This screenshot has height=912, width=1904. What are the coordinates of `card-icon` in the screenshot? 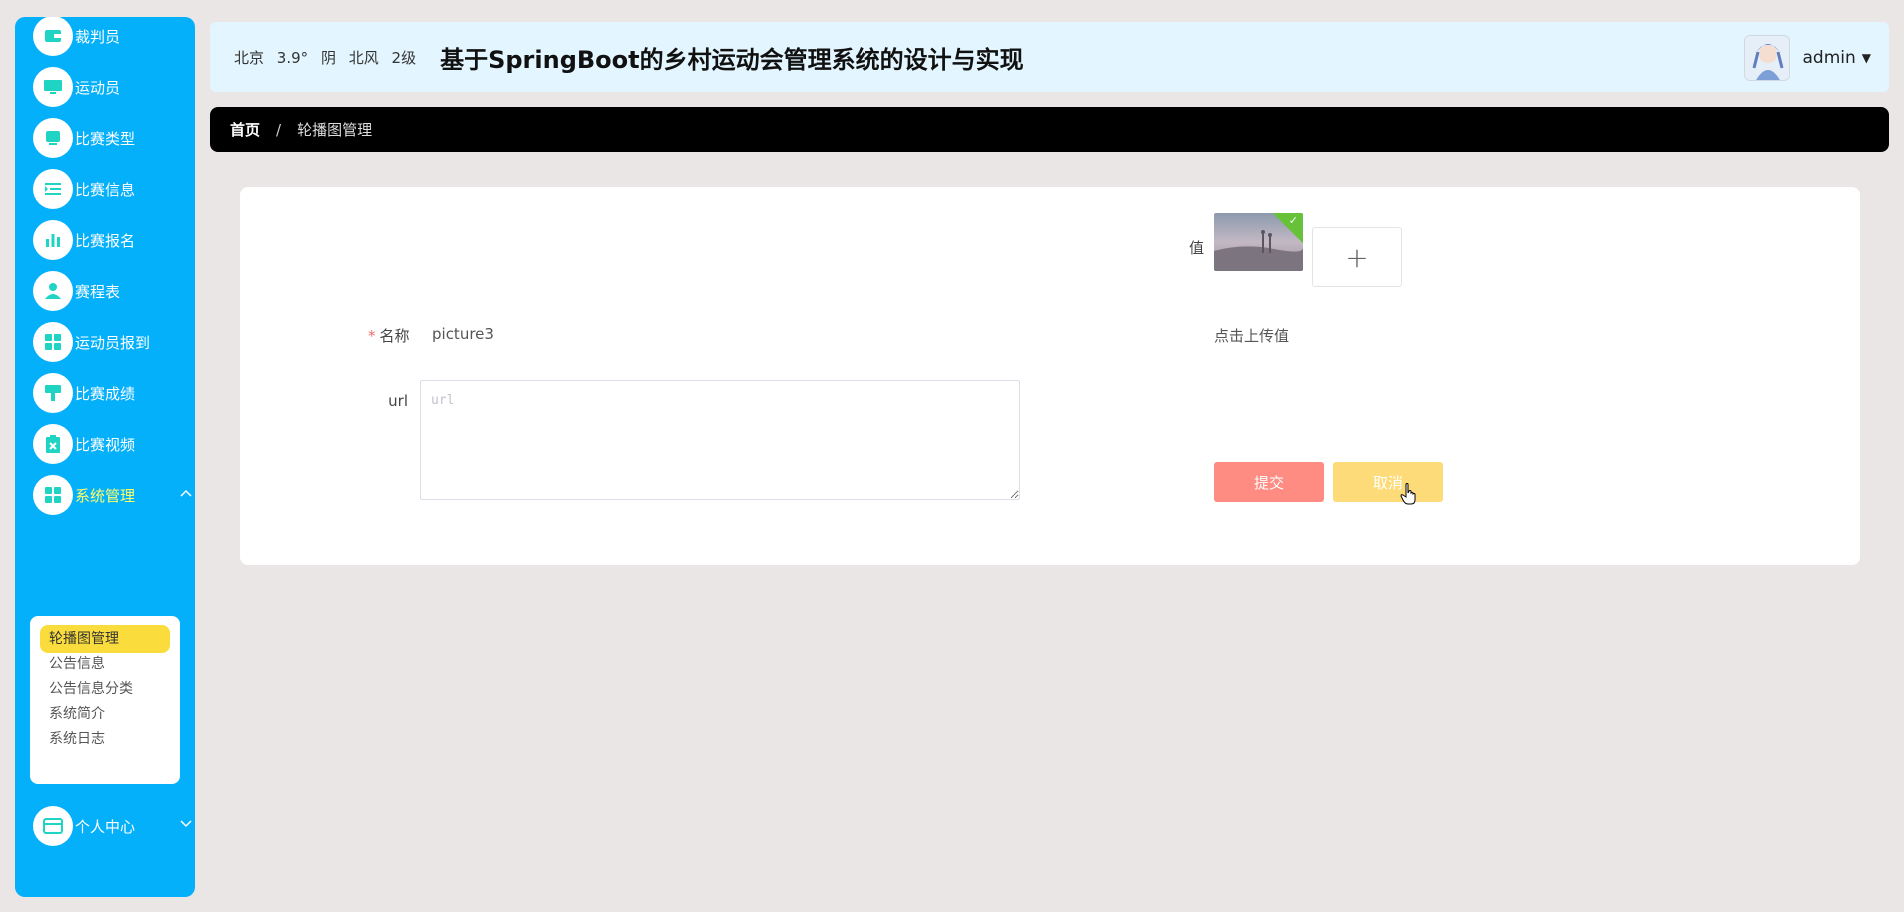 It's located at (53, 826).